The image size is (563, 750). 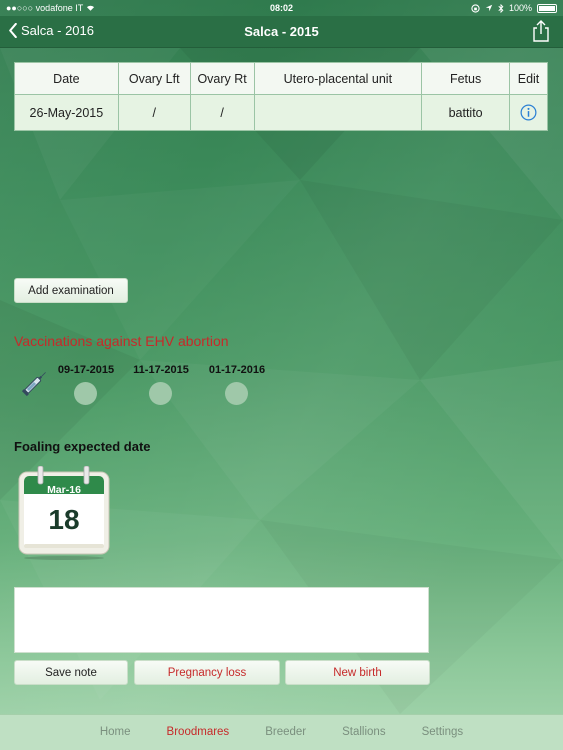 I want to click on syringe-icon, so click(x=33, y=384).